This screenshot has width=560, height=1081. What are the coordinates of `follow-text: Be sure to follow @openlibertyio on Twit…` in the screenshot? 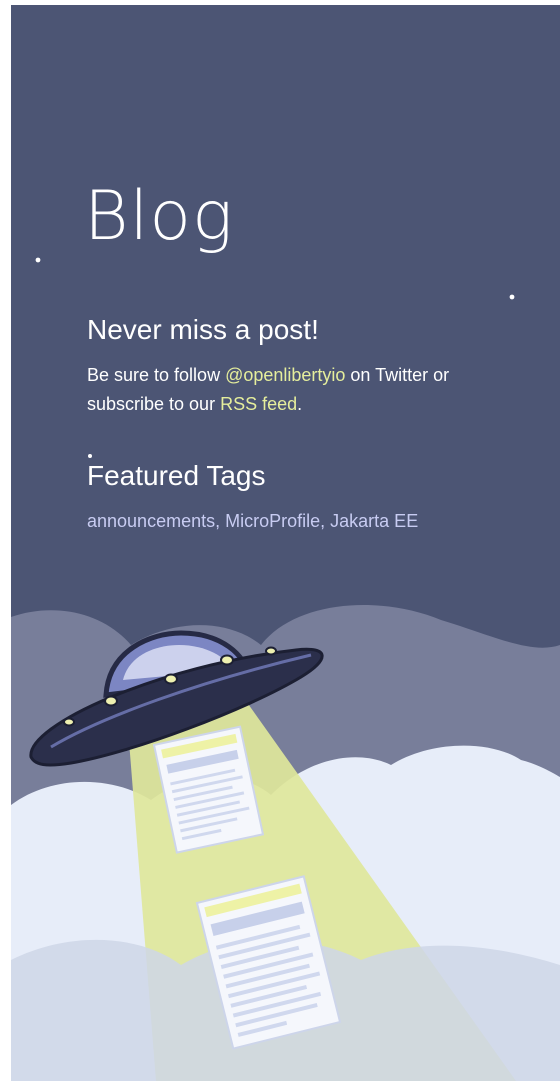 It's located at (297, 390).